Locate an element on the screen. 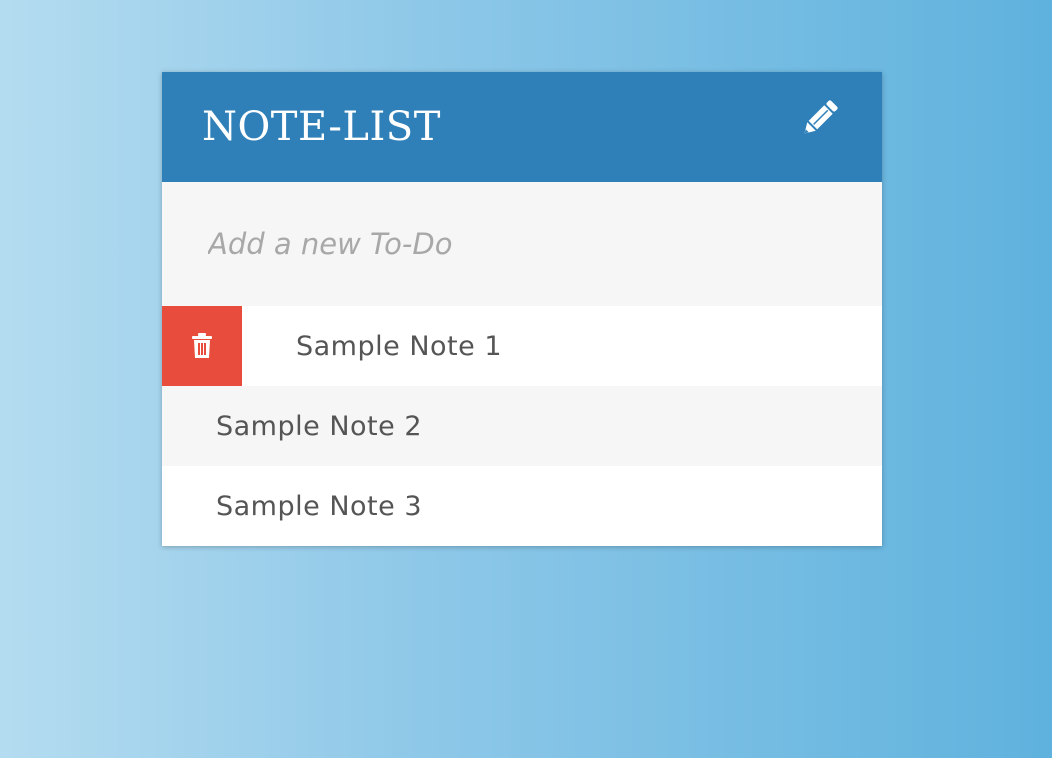 The image size is (1052, 758). list-item: Sample Note 3 is located at coordinates (522, 506).